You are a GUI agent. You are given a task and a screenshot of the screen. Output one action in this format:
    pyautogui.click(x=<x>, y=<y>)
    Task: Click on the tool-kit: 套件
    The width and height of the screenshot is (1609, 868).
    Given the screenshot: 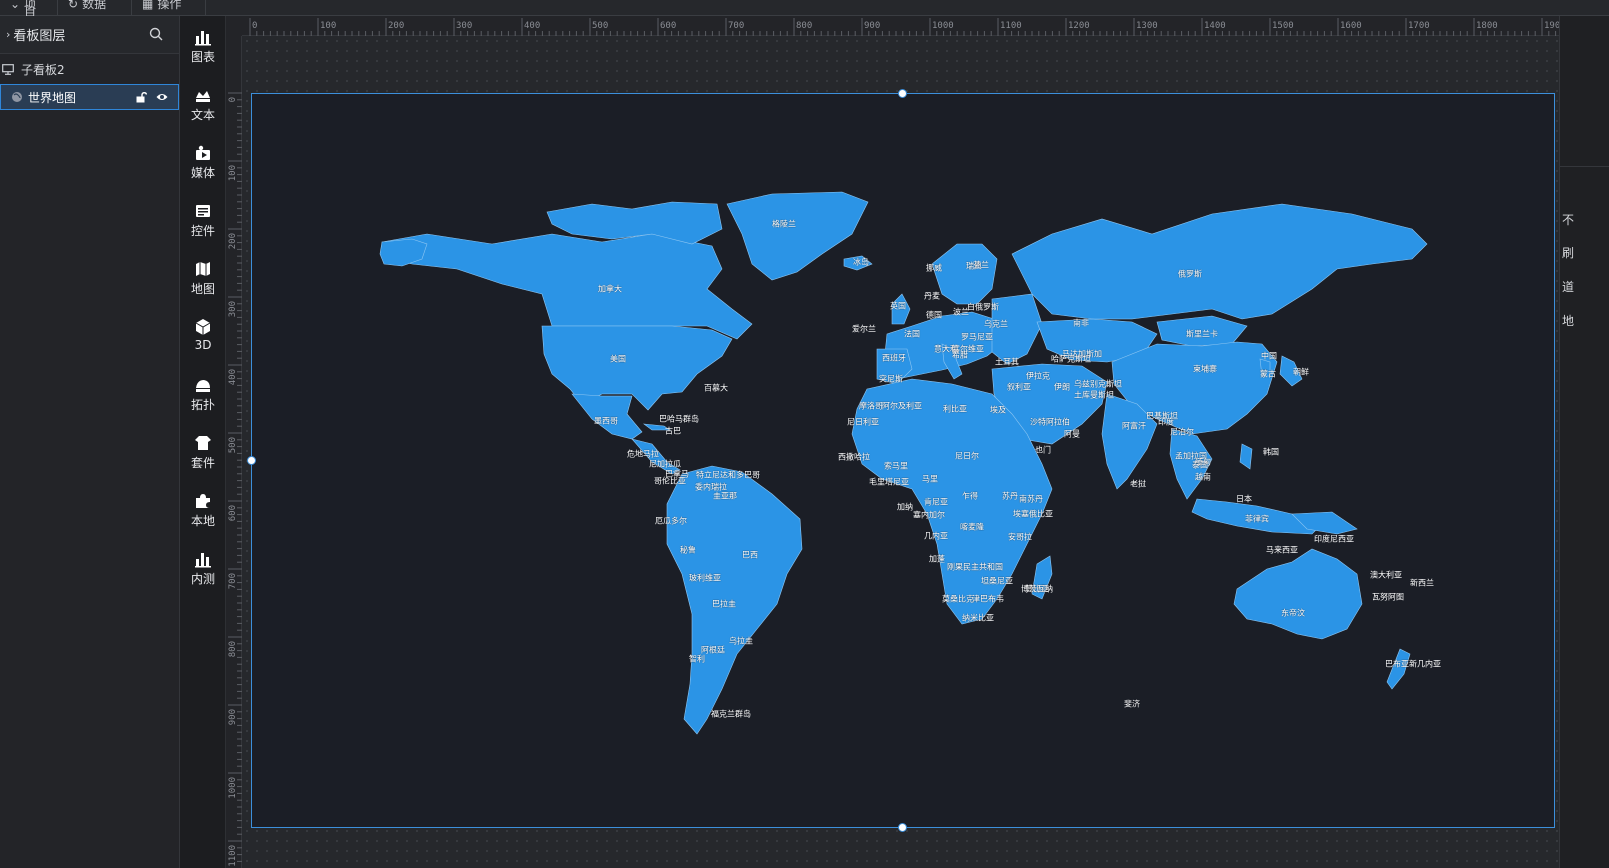 What is the action you would take?
    pyautogui.click(x=203, y=461)
    